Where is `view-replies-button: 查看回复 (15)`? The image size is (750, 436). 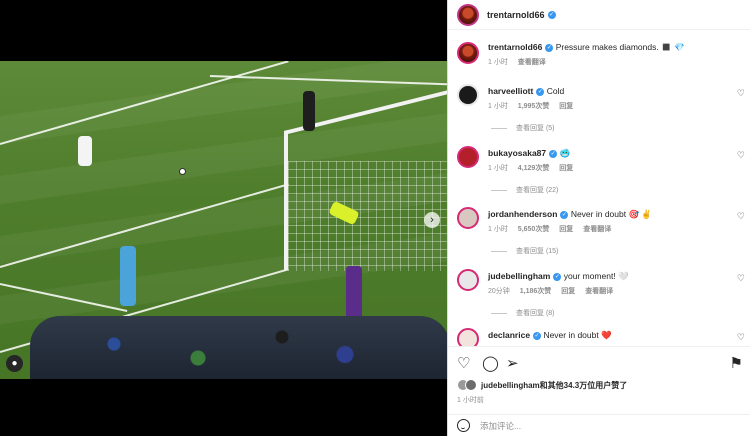 view-replies-button: 查看回复 (15) is located at coordinates (524, 251).